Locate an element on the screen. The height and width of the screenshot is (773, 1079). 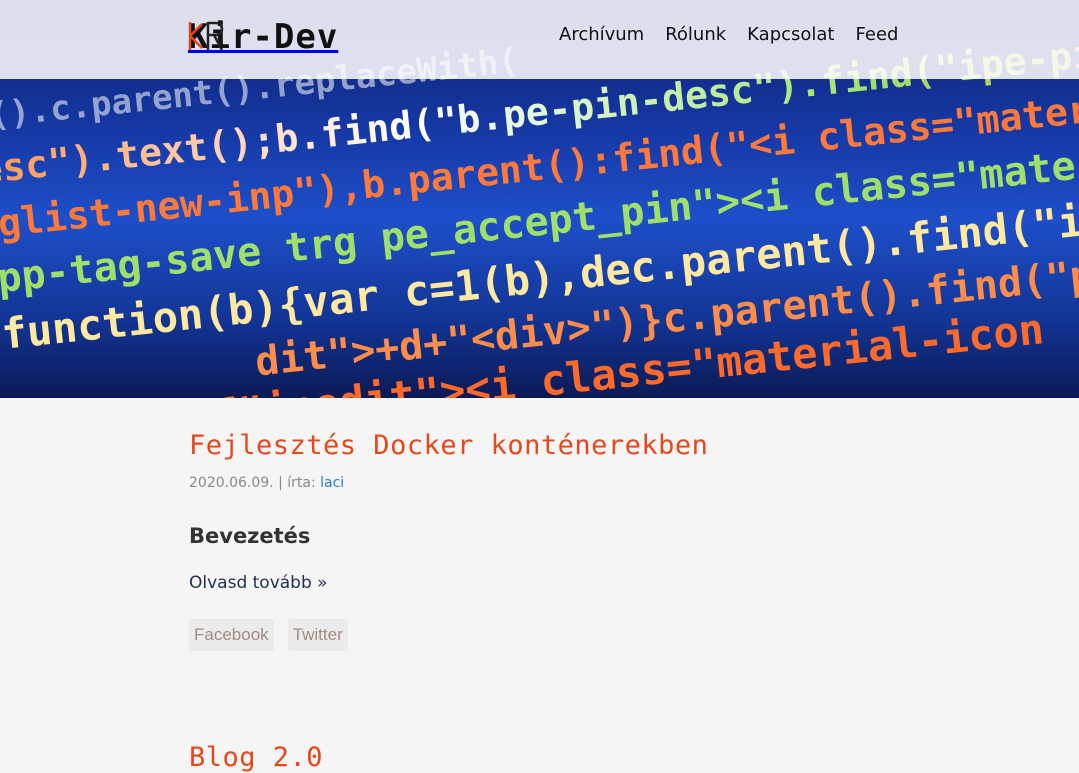
post-meta: 2020.06.09. | írta: laci is located at coordinates (266, 483).